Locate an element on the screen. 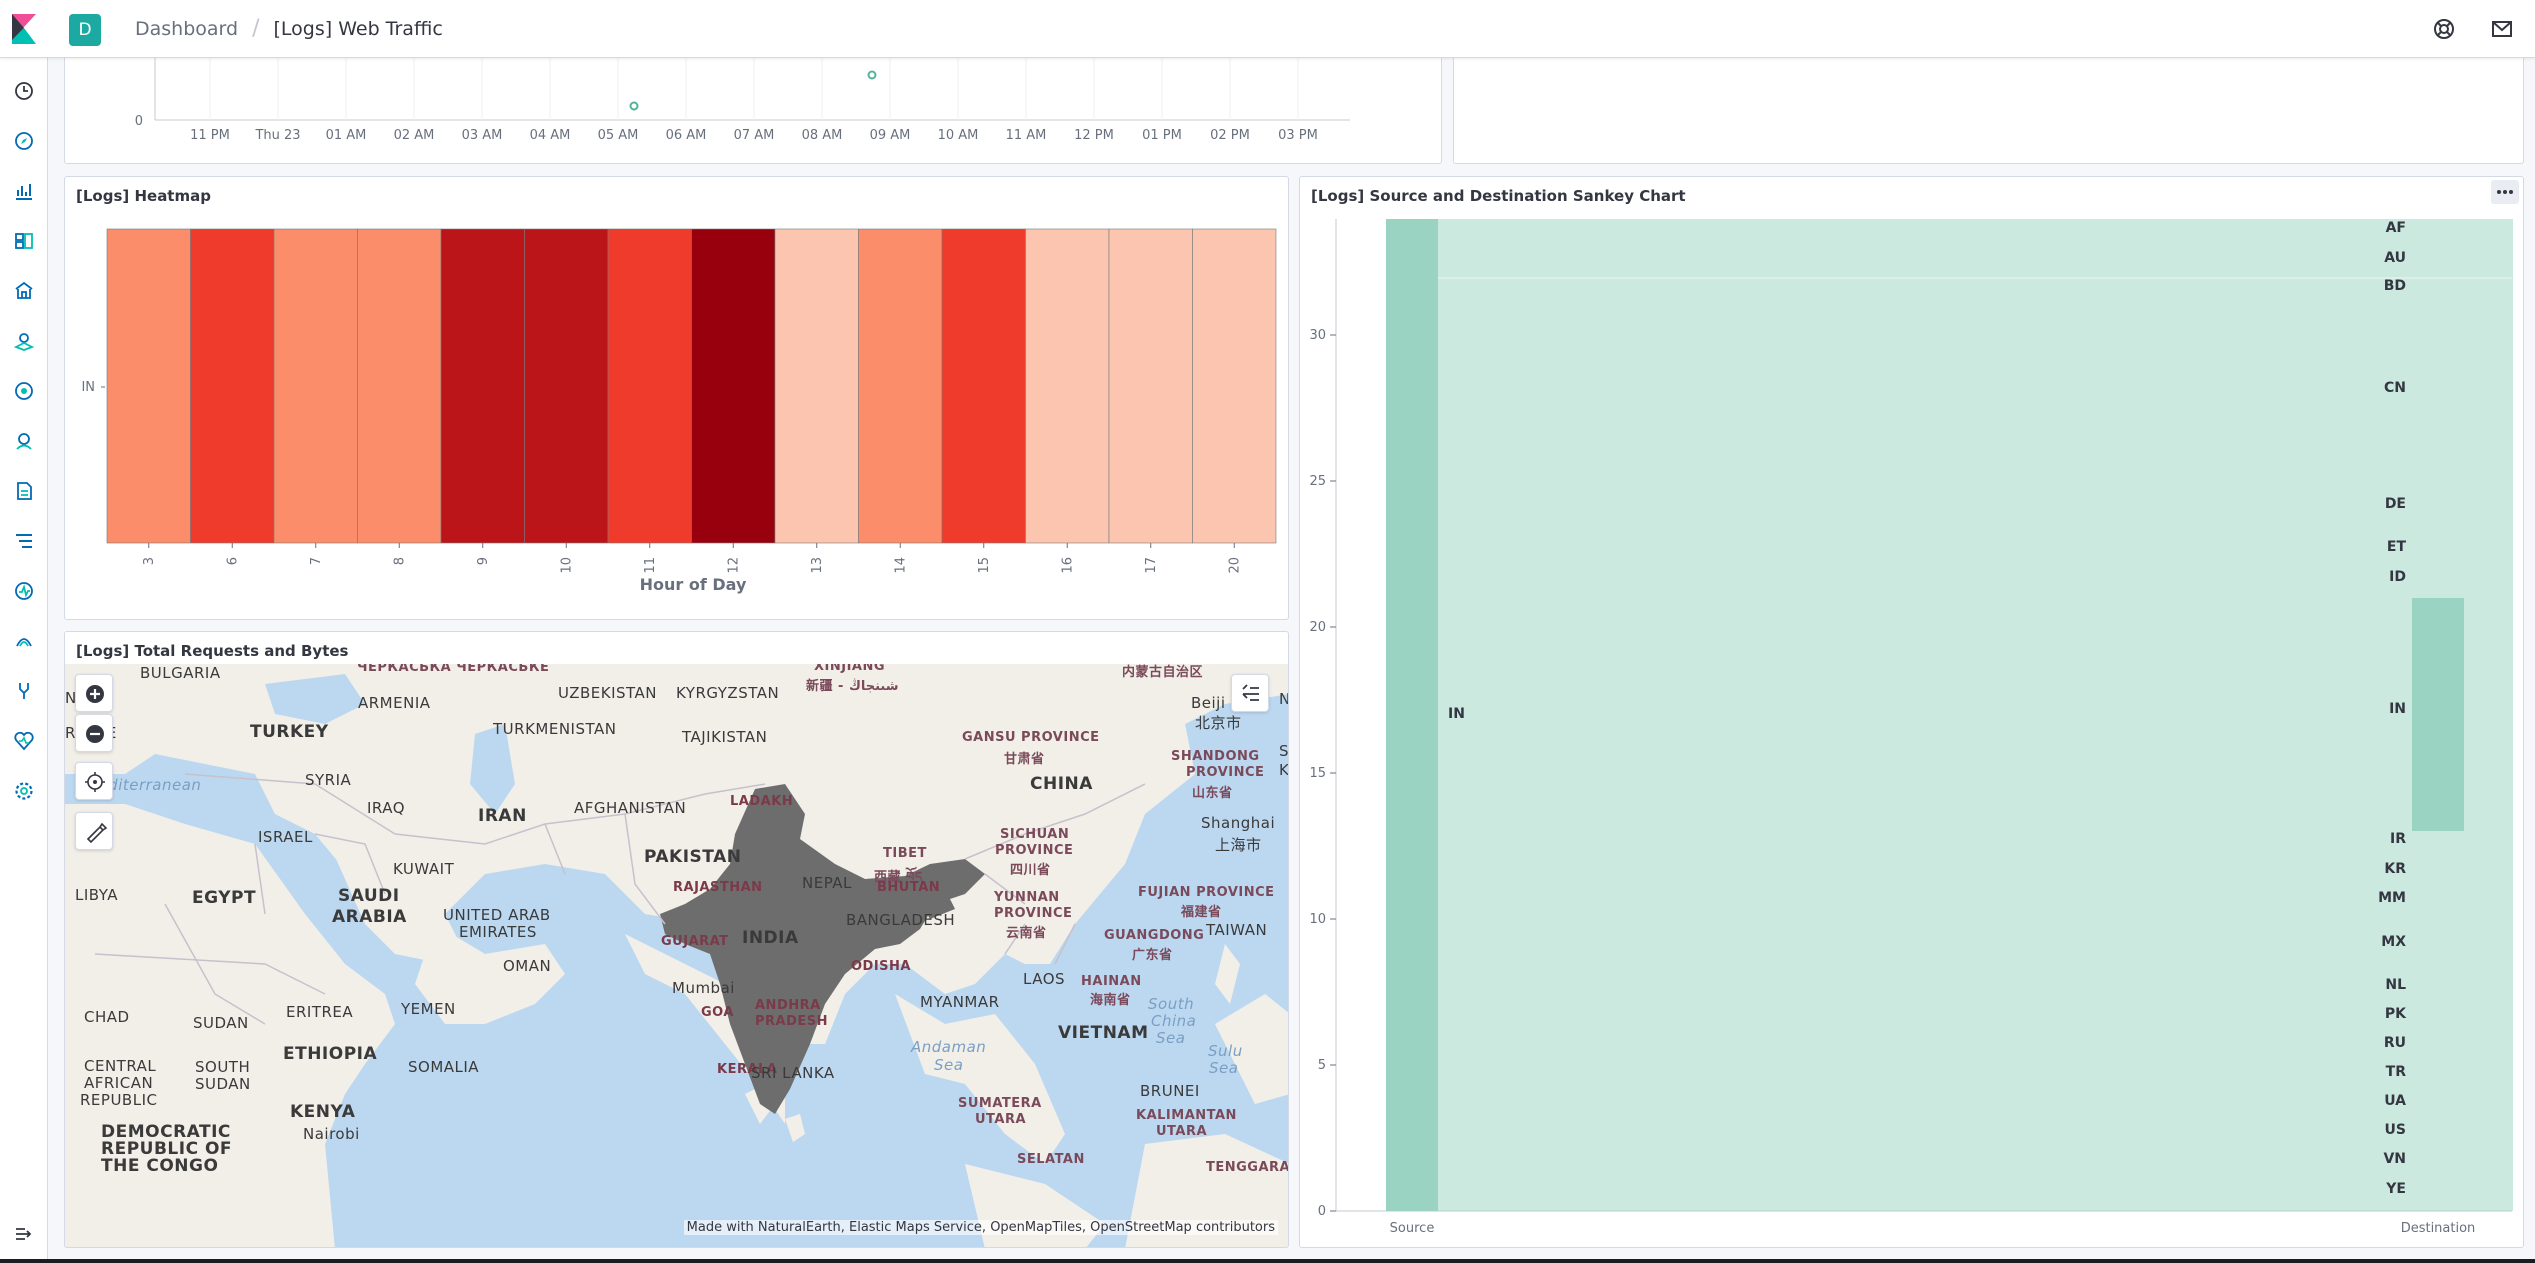  map-label: SOUTH is located at coordinates (223, 1067).